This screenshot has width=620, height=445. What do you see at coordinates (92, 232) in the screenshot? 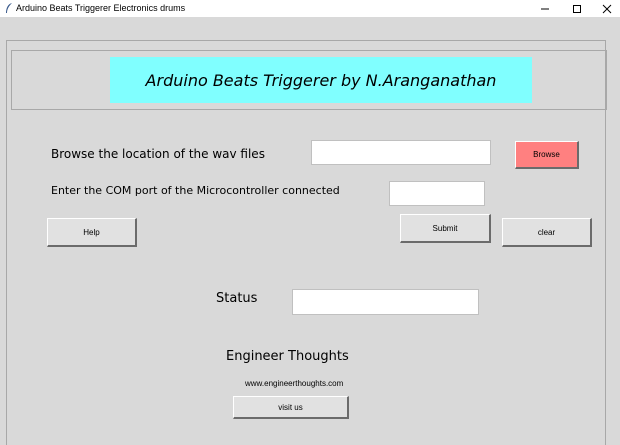
I see `help-button: Help` at bounding box center [92, 232].